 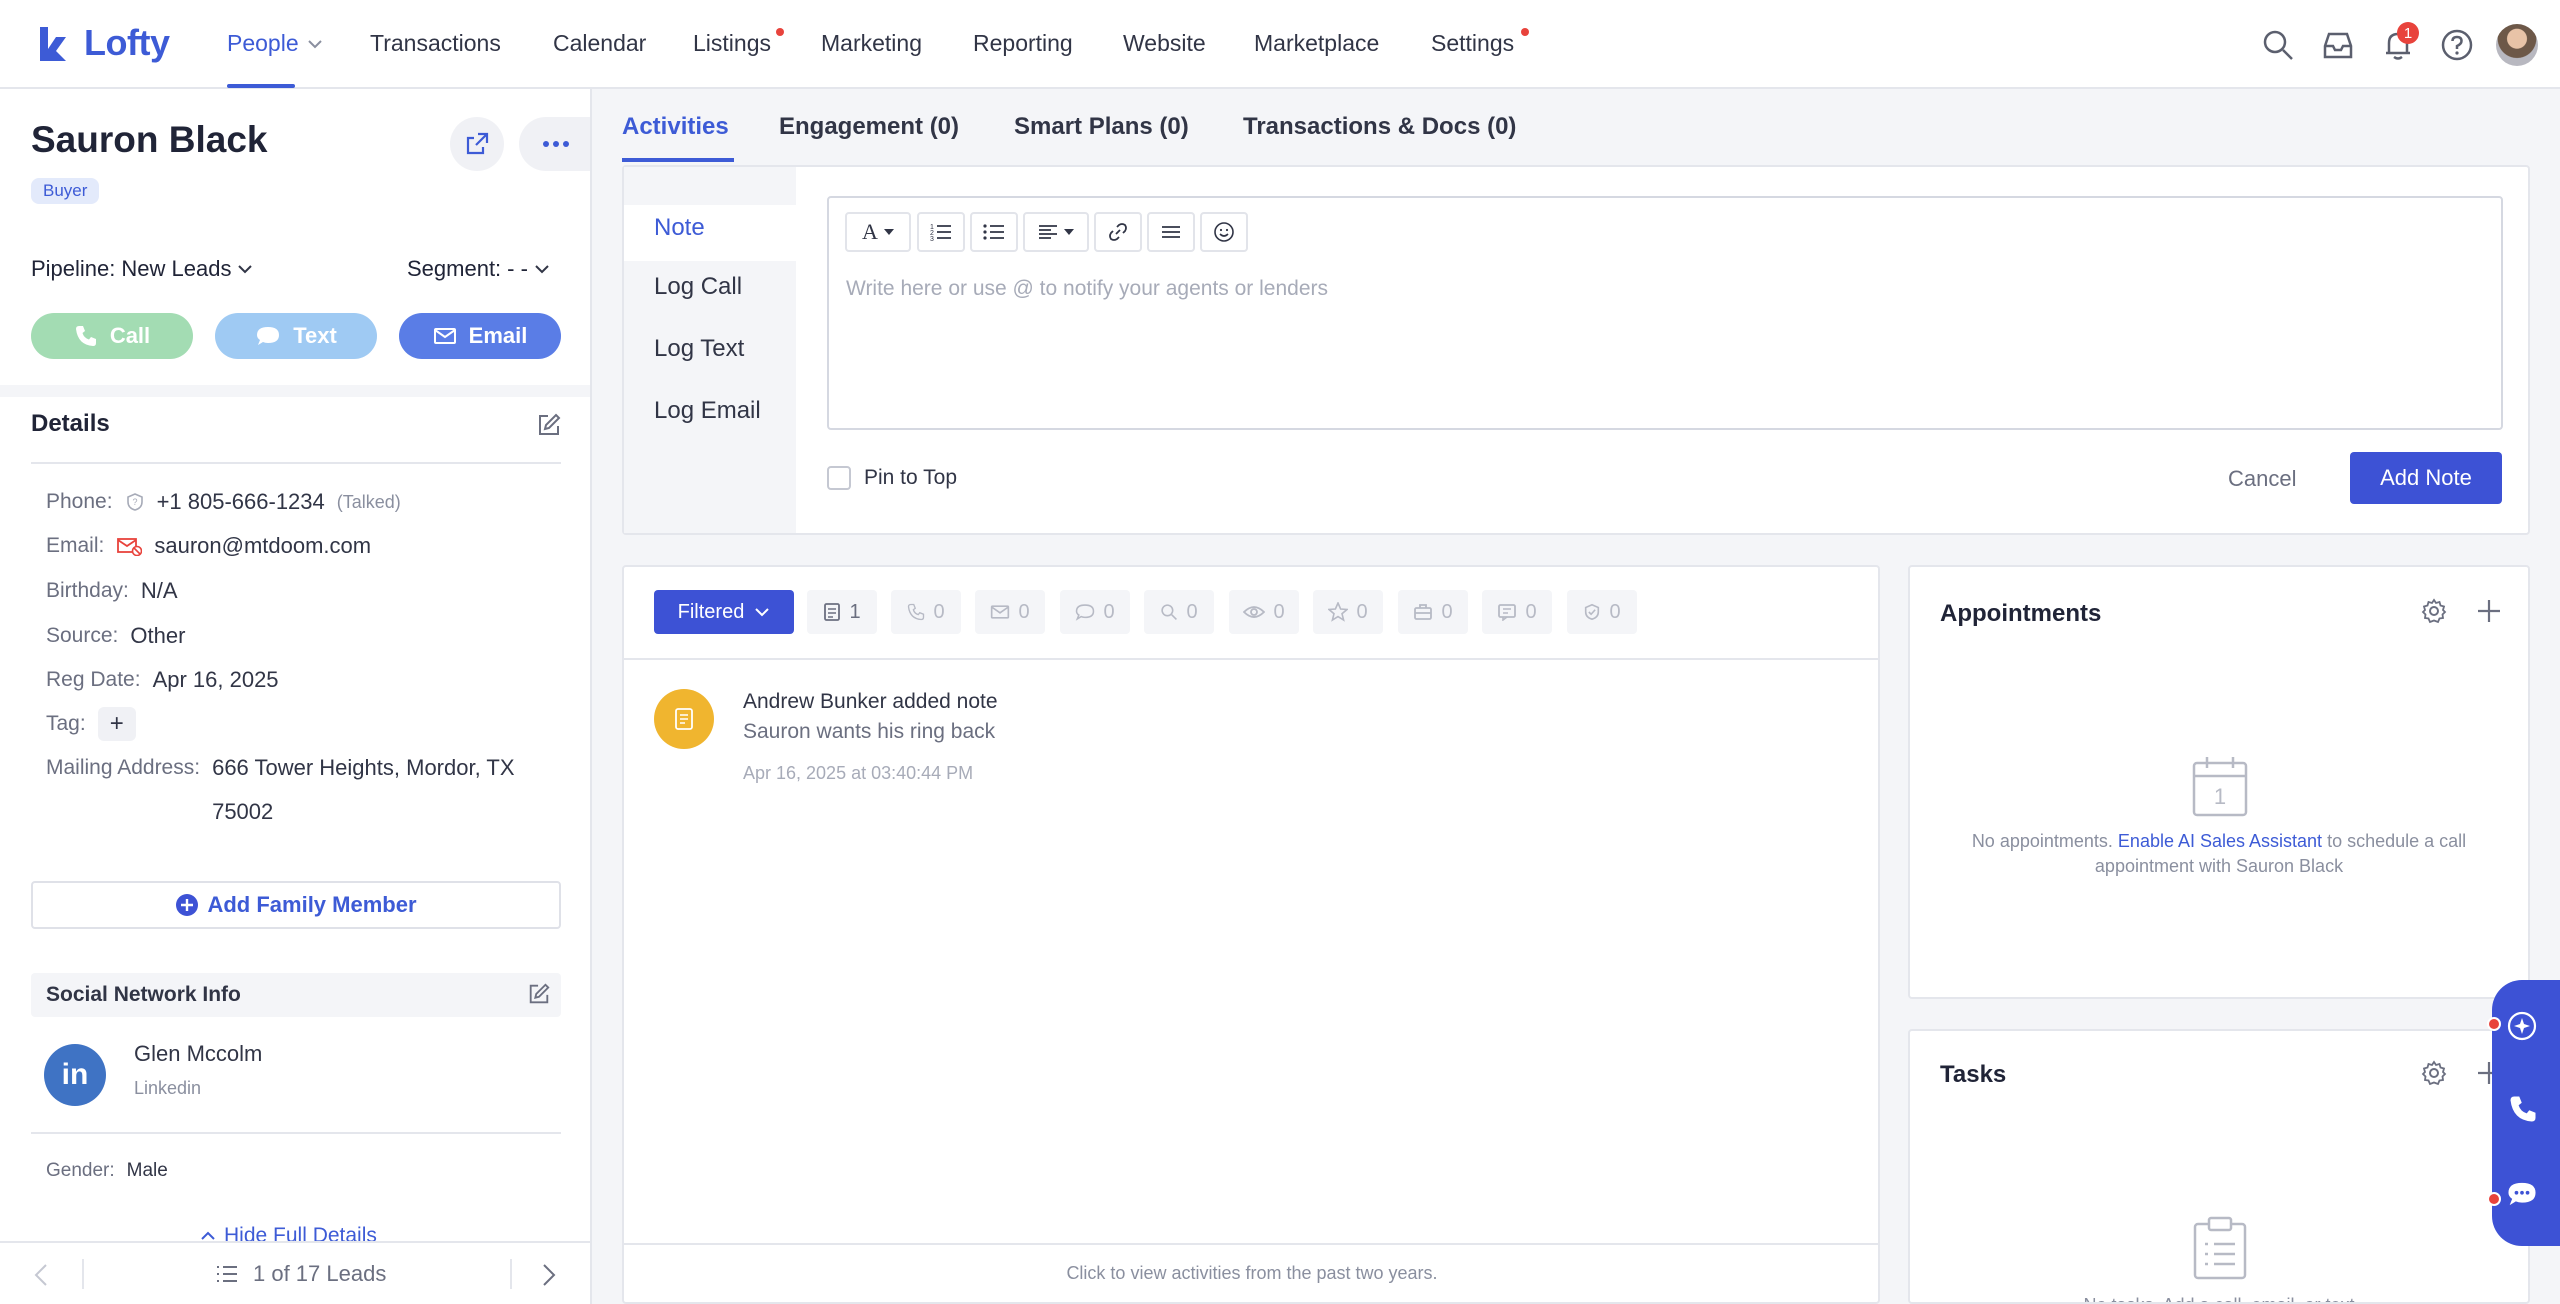 I want to click on filter-chip-emails: 0, so click(x=1010, y=612).